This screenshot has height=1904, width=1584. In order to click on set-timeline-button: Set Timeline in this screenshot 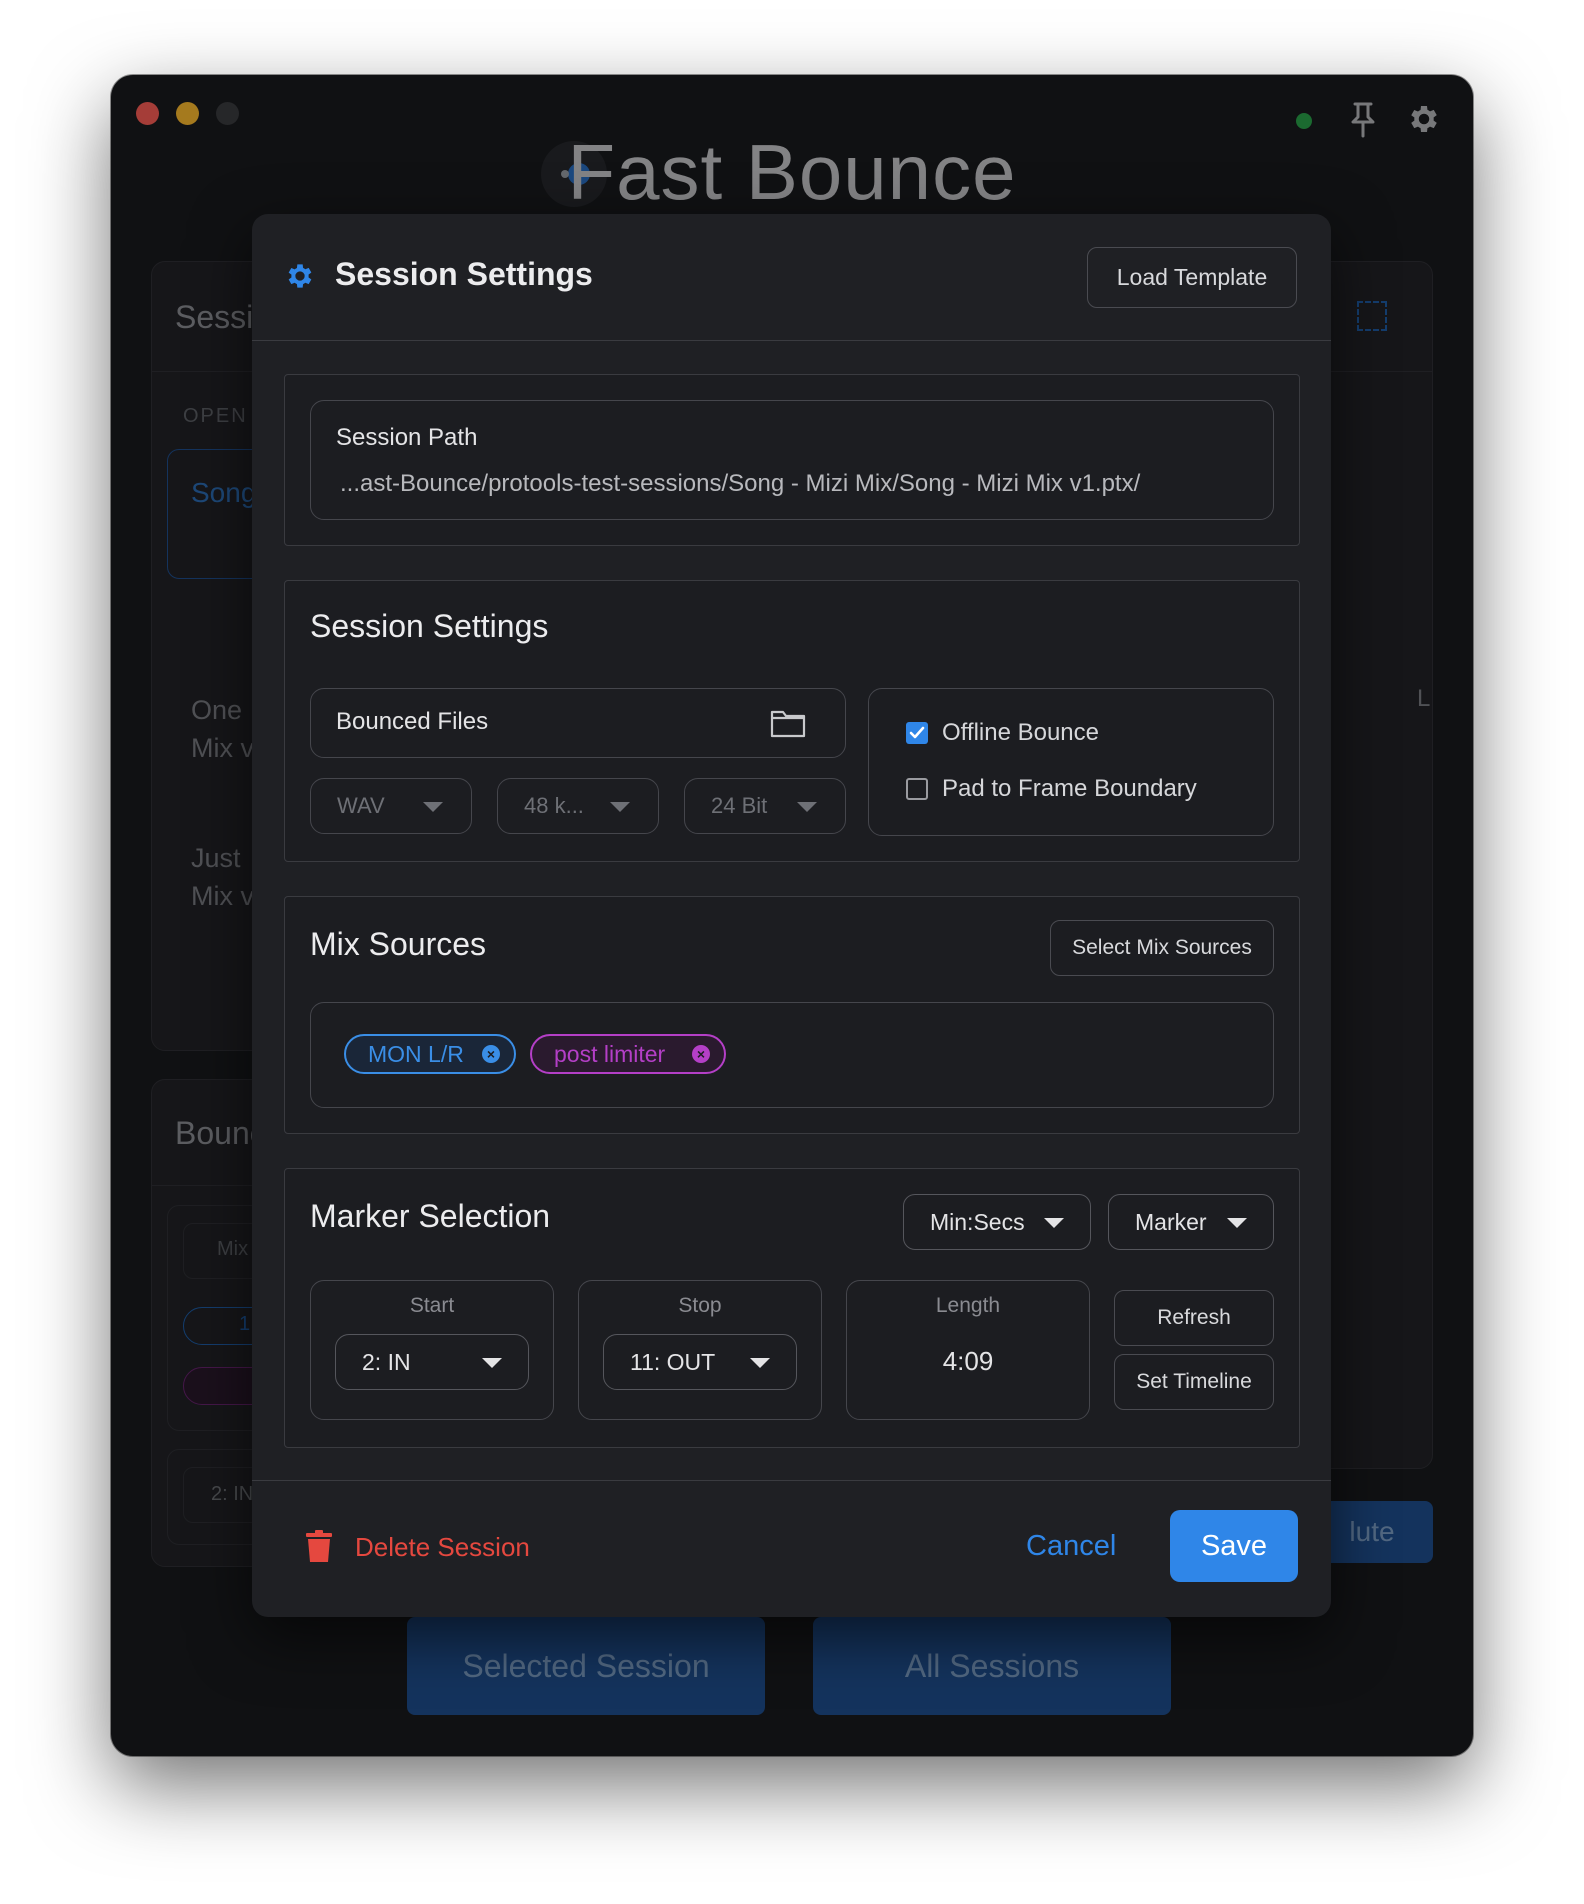, I will do `click(1194, 1382)`.